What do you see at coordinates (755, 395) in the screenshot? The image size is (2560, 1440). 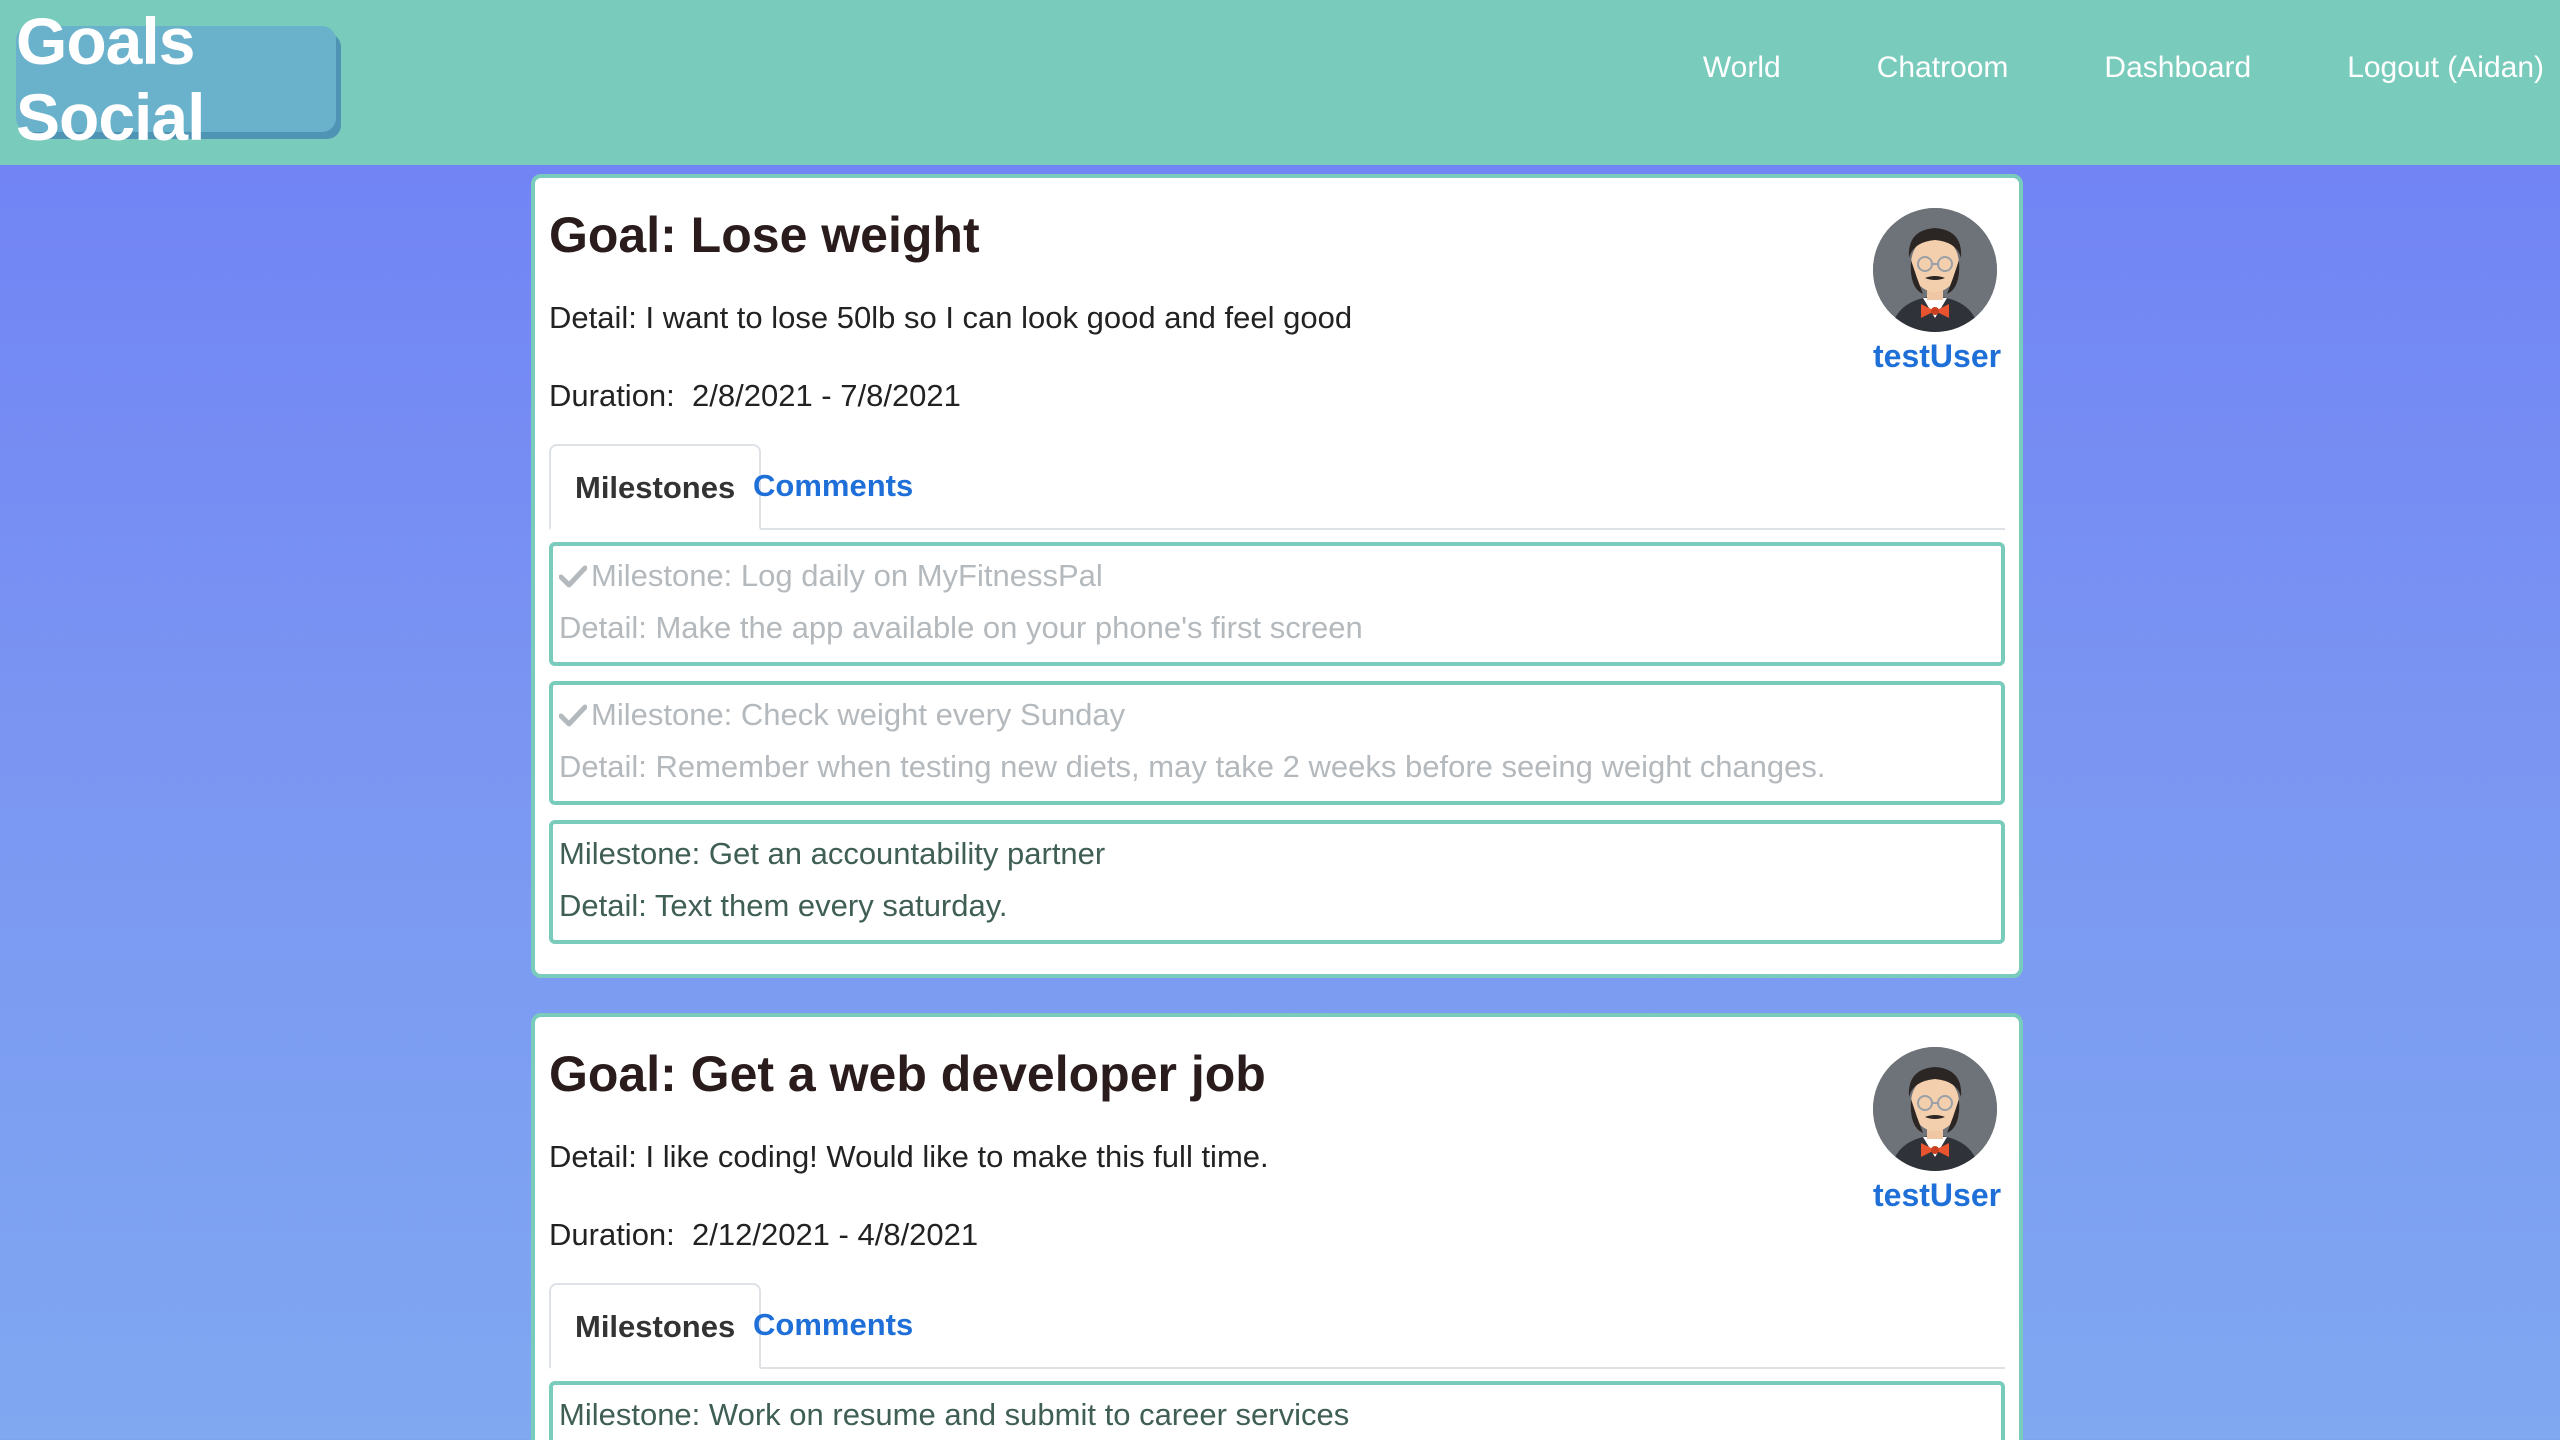 I see `goal-duration: Duration: 2/8/2021 - 7/8/2021` at bounding box center [755, 395].